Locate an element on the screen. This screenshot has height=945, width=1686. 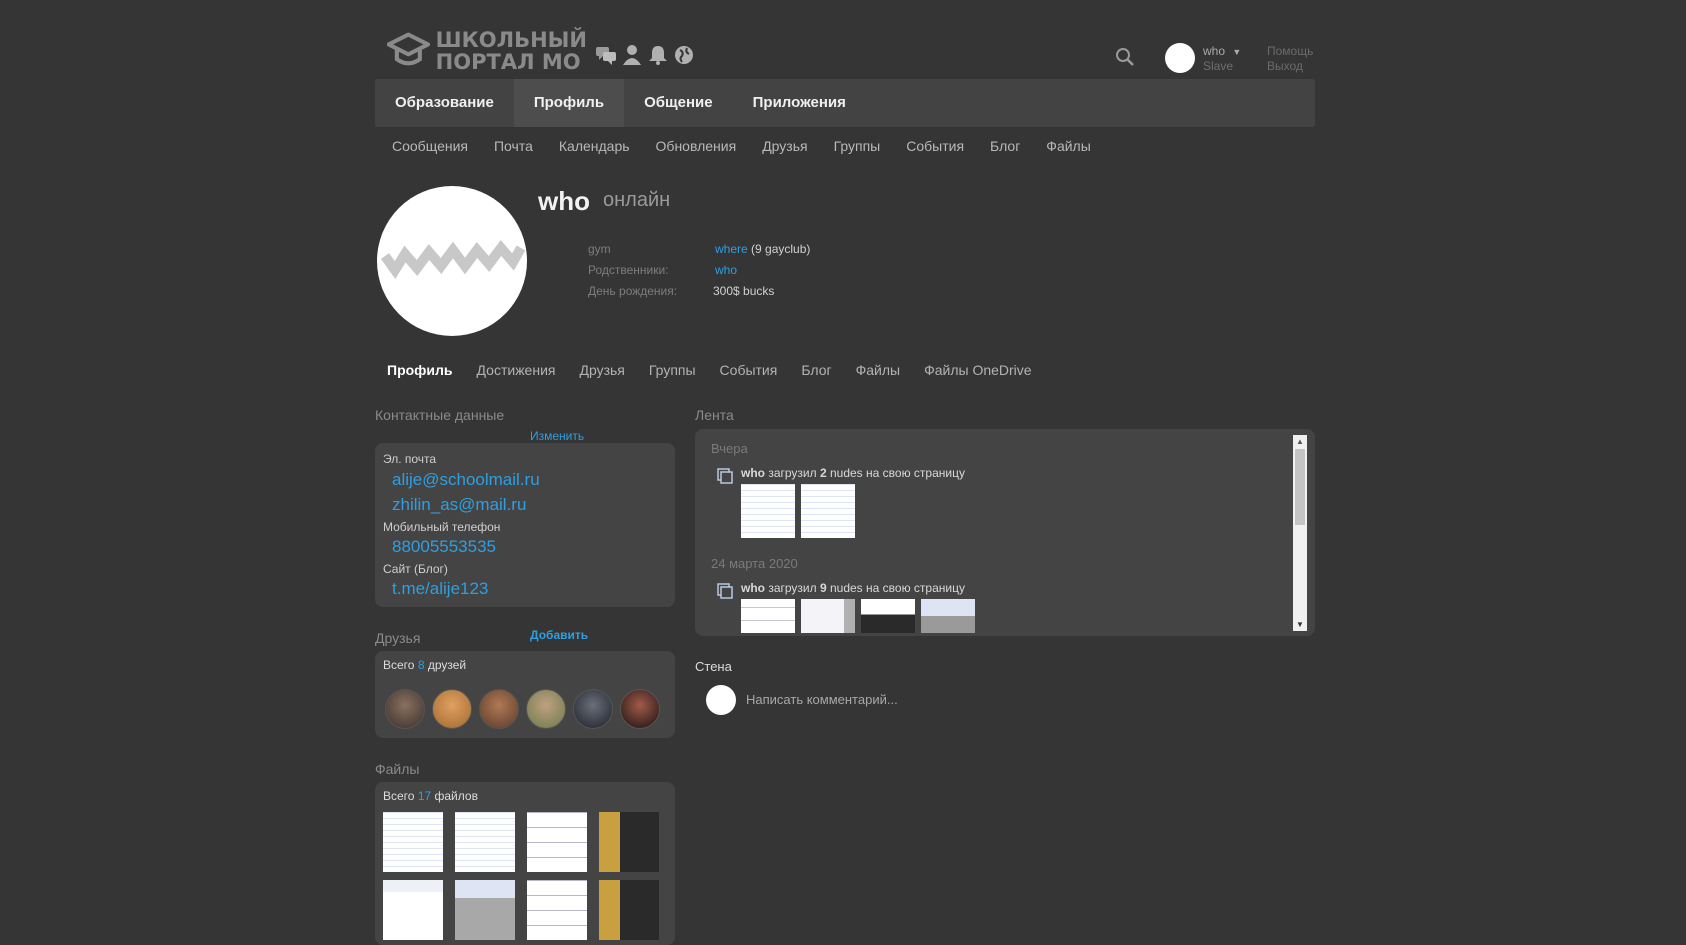
info-key: Родственники: is located at coordinates (628, 270).